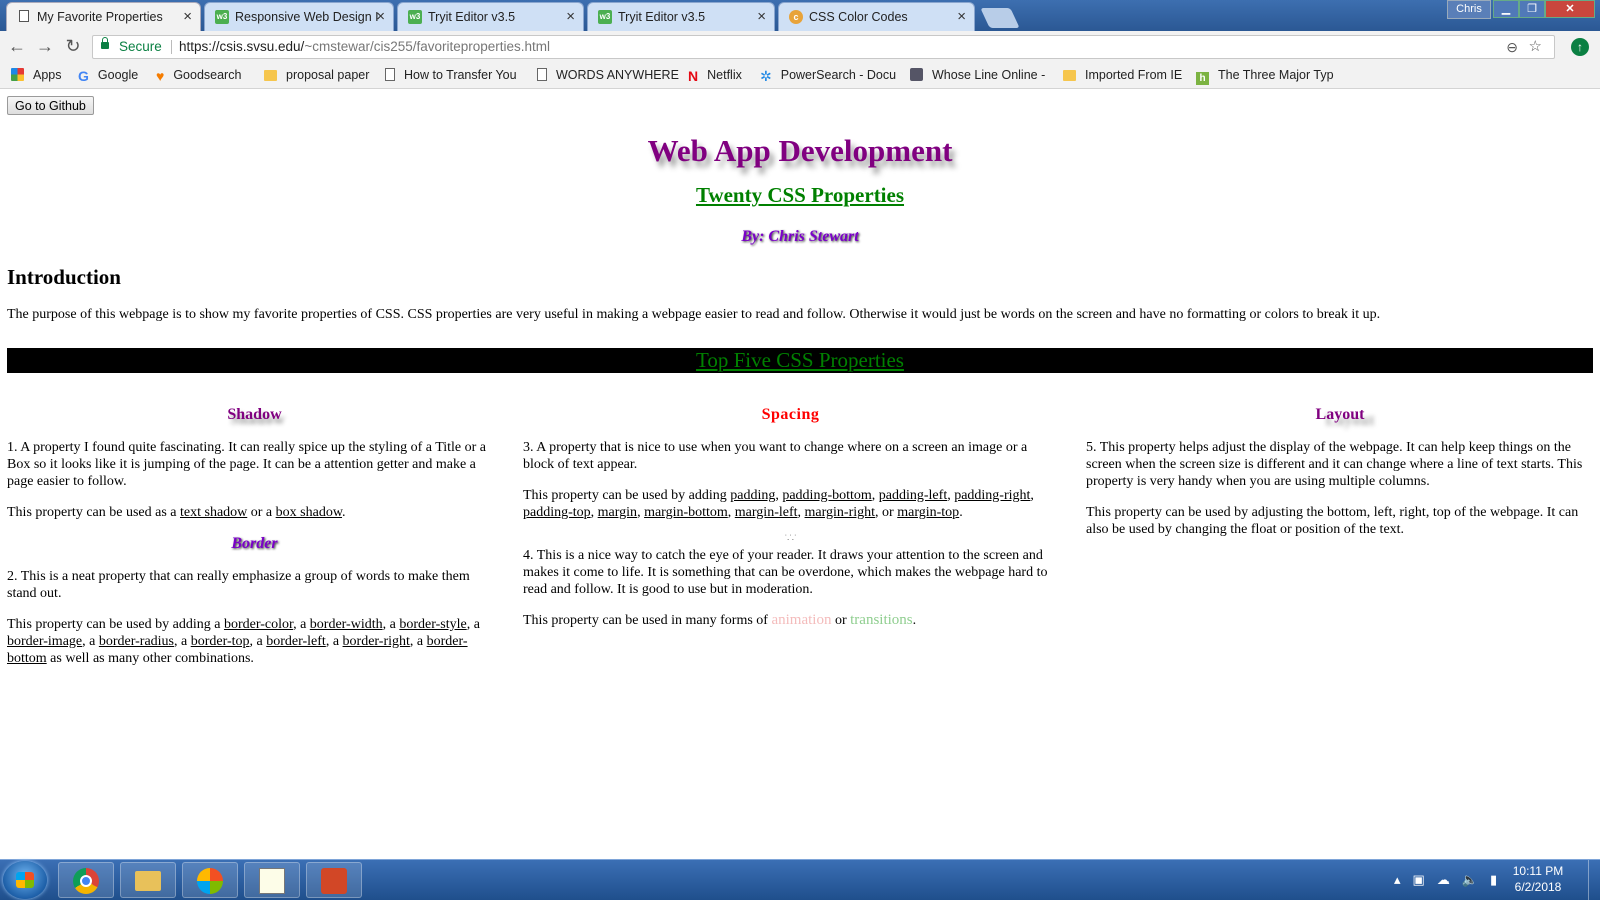  What do you see at coordinates (451, 75) in the screenshot?
I see `bookmark-how-to-transfer: How to Transfer You` at bounding box center [451, 75].